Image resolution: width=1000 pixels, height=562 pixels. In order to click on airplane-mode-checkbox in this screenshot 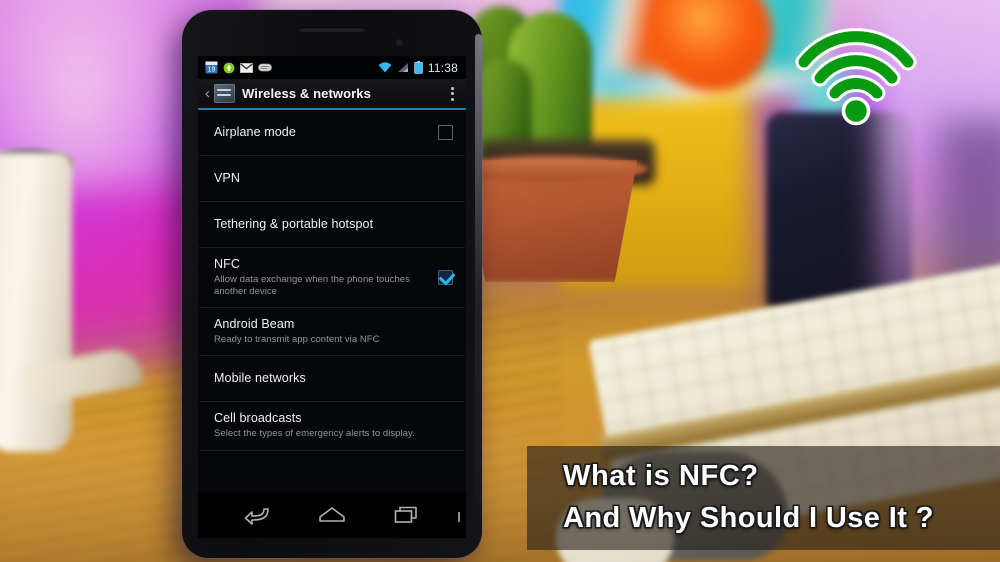, I will do `click(445, 132)`.